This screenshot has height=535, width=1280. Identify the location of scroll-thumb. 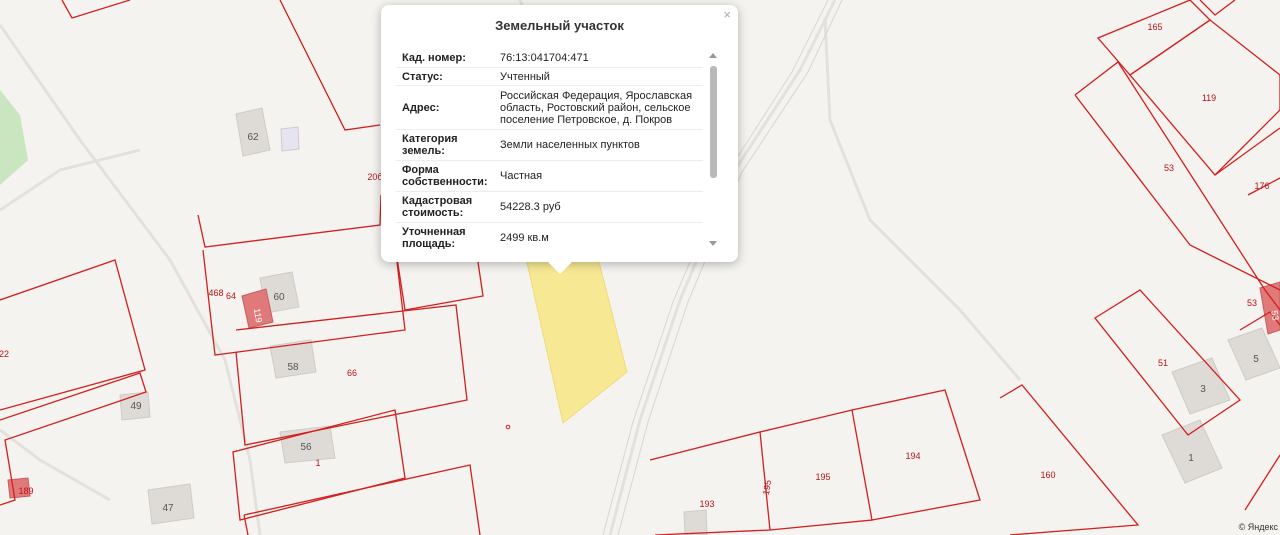
(713, 122).